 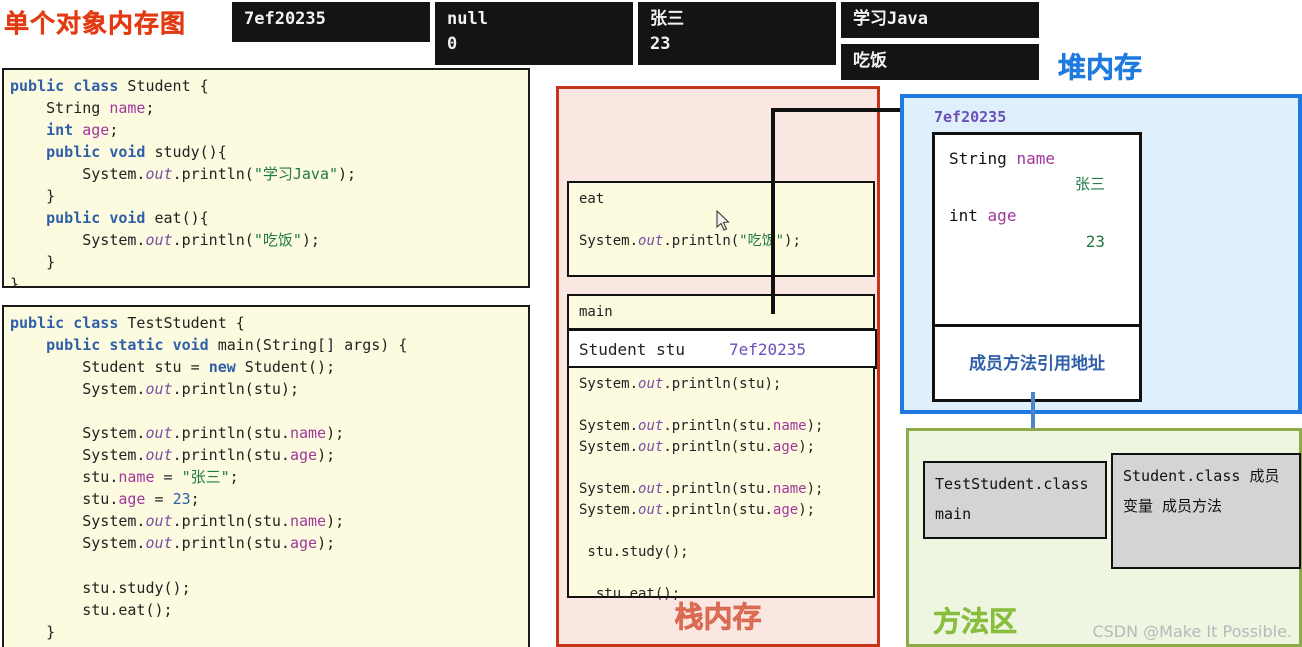 I want to click on heap-object-fields: String name 张三 int age 23, so click(x=1037, y=231).